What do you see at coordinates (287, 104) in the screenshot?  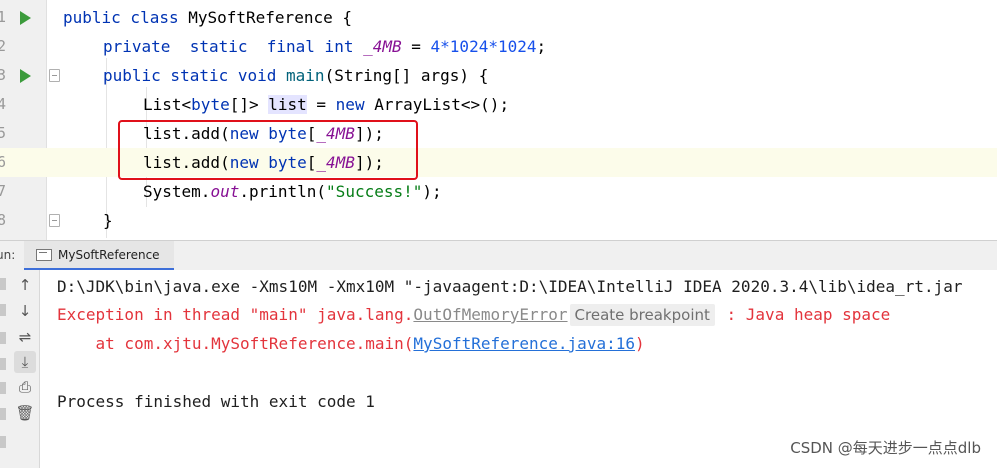 I see `variable-highlight: list` at bounding box center [287, 104].